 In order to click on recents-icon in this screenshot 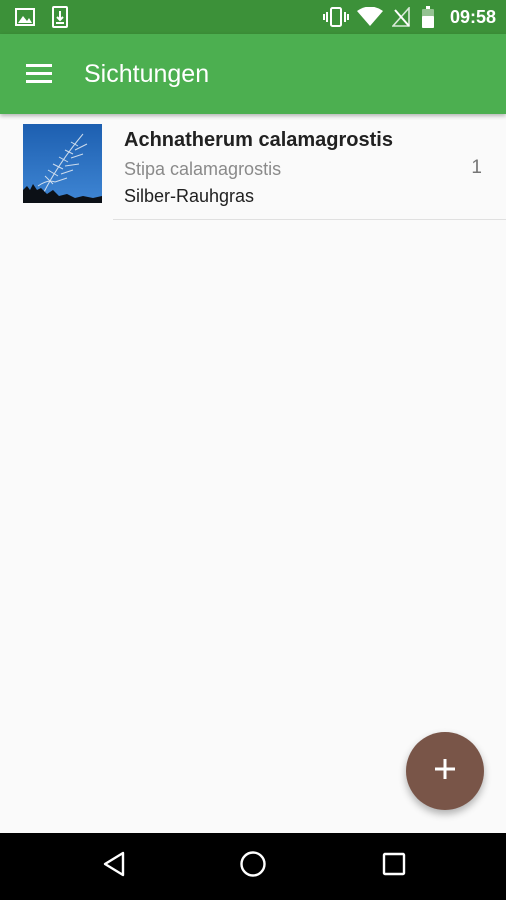, I will do `click(394, 866)`.